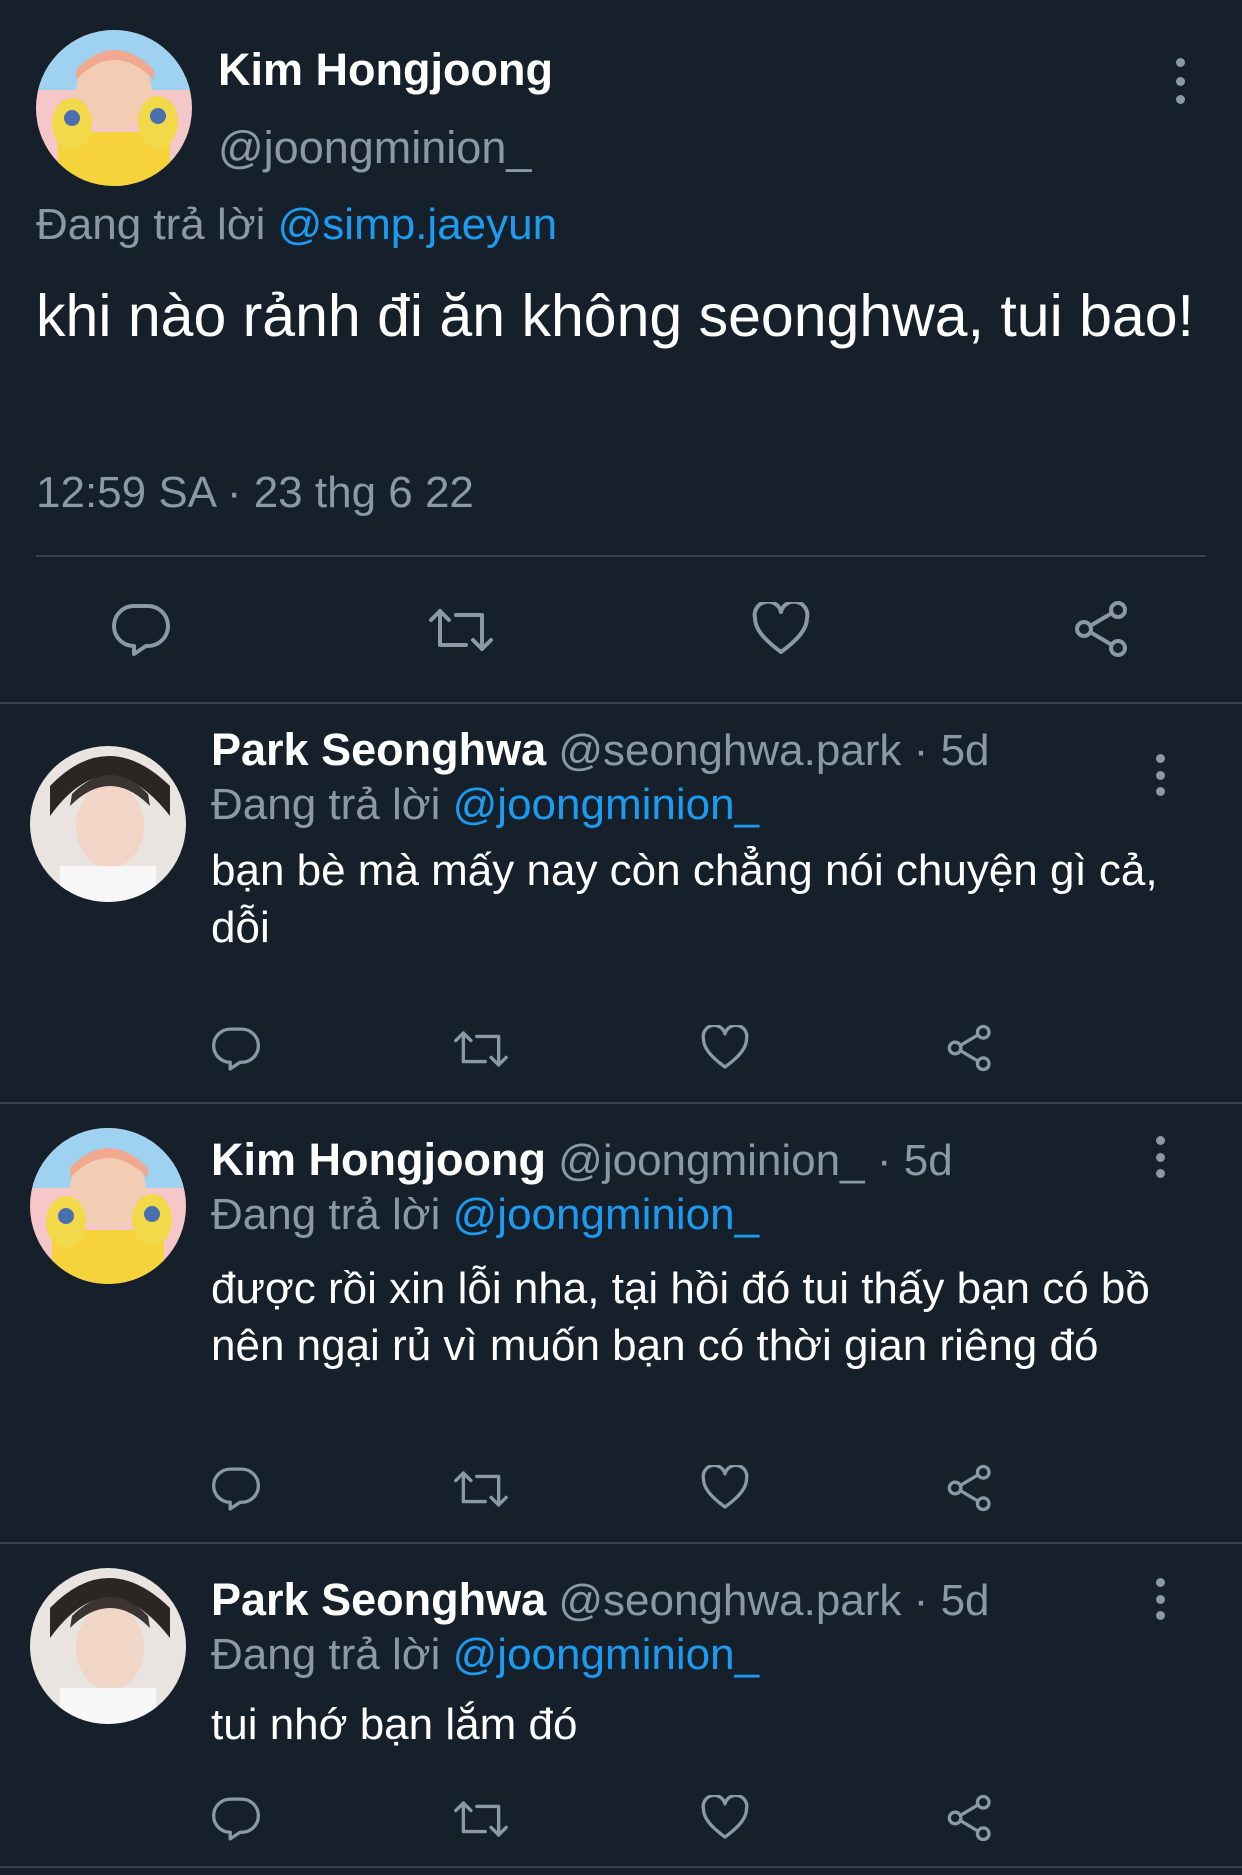  What do you see at coordinates (621, 556) in the screenshot?
I see `divider` at bounding box center [621, 556].